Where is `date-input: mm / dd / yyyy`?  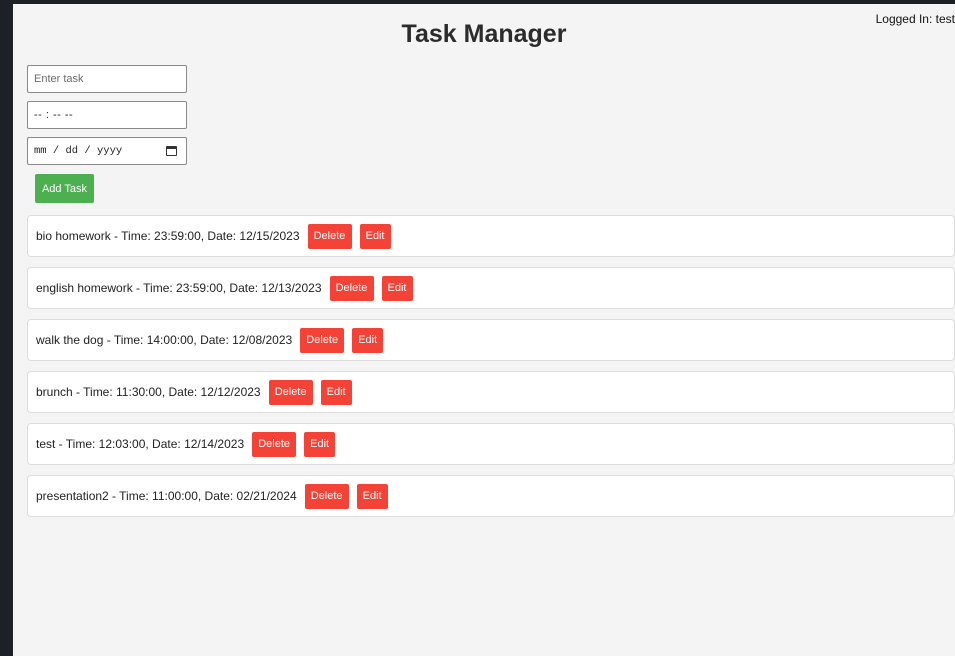
date-input: mm / dd / yyyy is located at coordinates (107, 151).